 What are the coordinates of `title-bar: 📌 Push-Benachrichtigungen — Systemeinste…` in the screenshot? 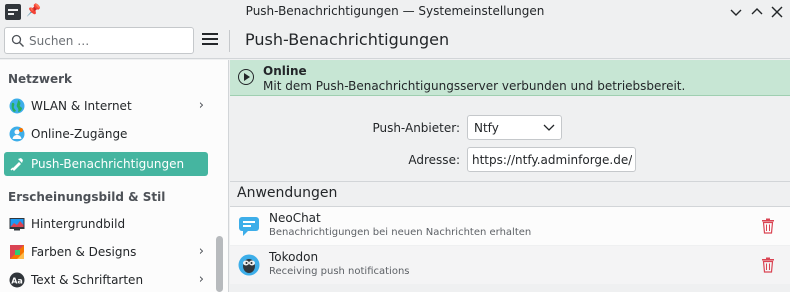 It's located at (395, 12).